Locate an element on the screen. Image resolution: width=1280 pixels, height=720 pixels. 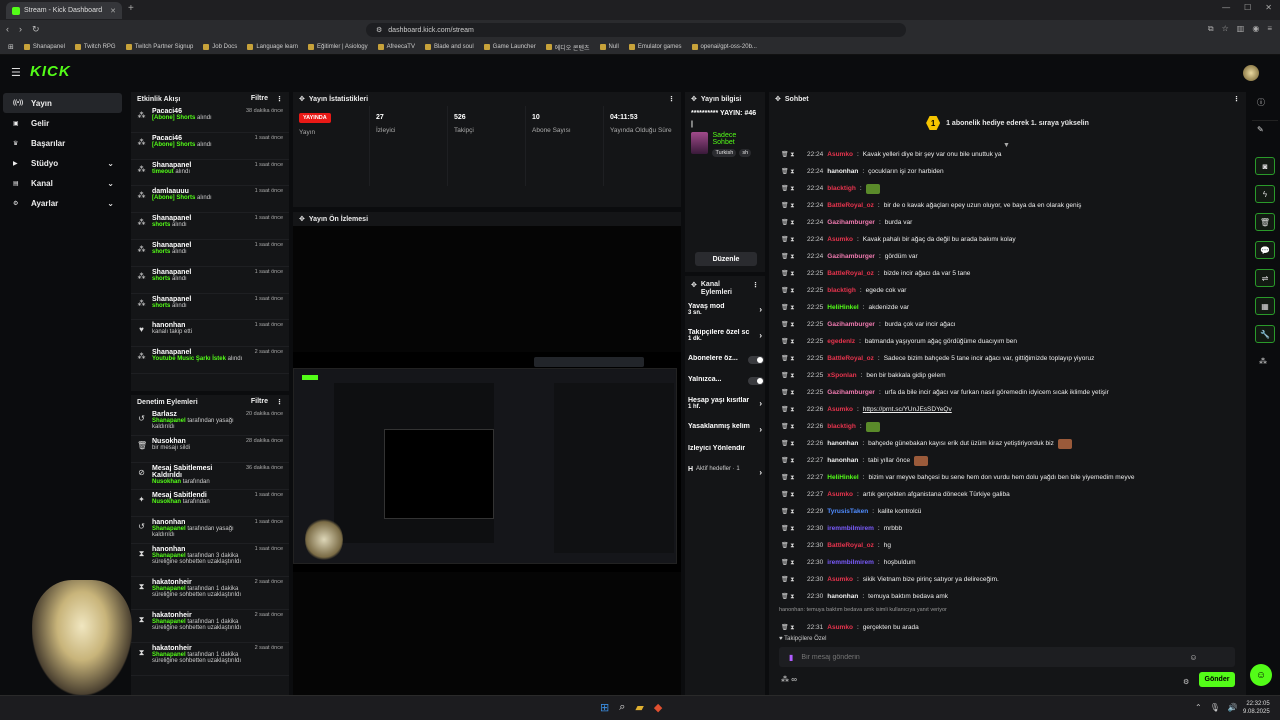
category-name: Sadece Sohbet is located at coordinates (735, 139).